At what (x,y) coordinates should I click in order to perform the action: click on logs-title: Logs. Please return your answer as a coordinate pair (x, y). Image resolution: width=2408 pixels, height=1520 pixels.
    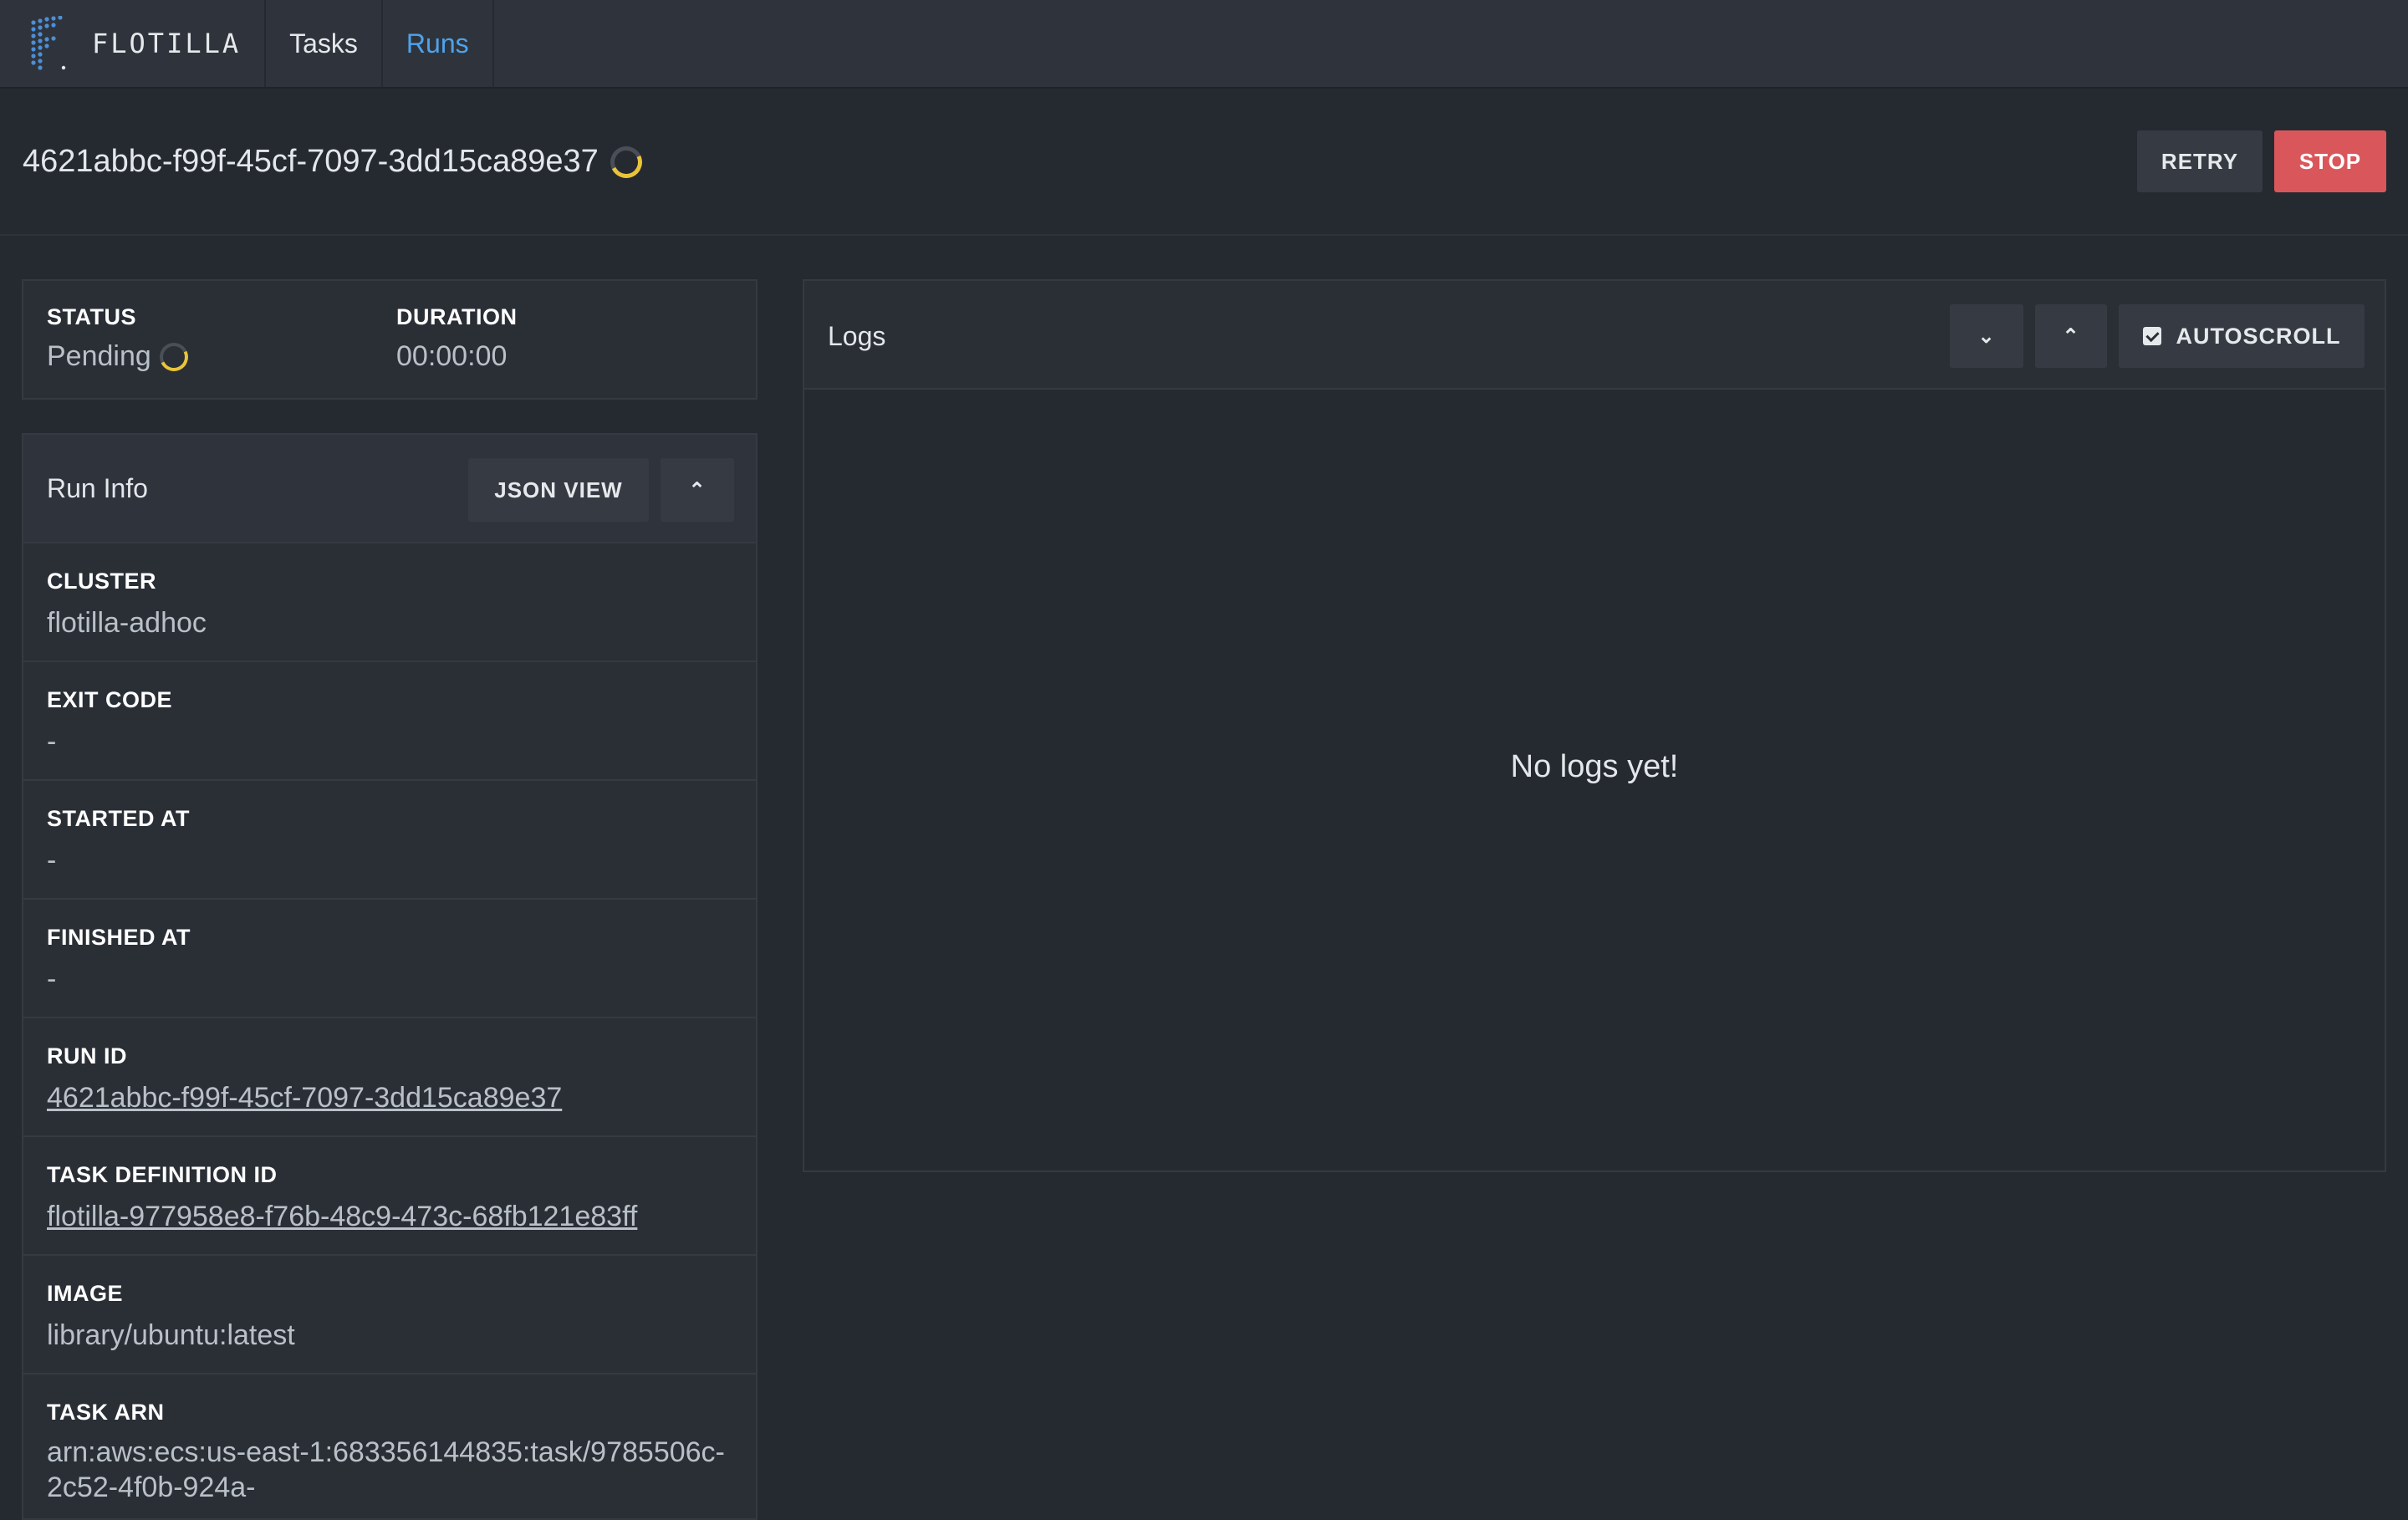
    Looking at the image, I should click on (857, 336).